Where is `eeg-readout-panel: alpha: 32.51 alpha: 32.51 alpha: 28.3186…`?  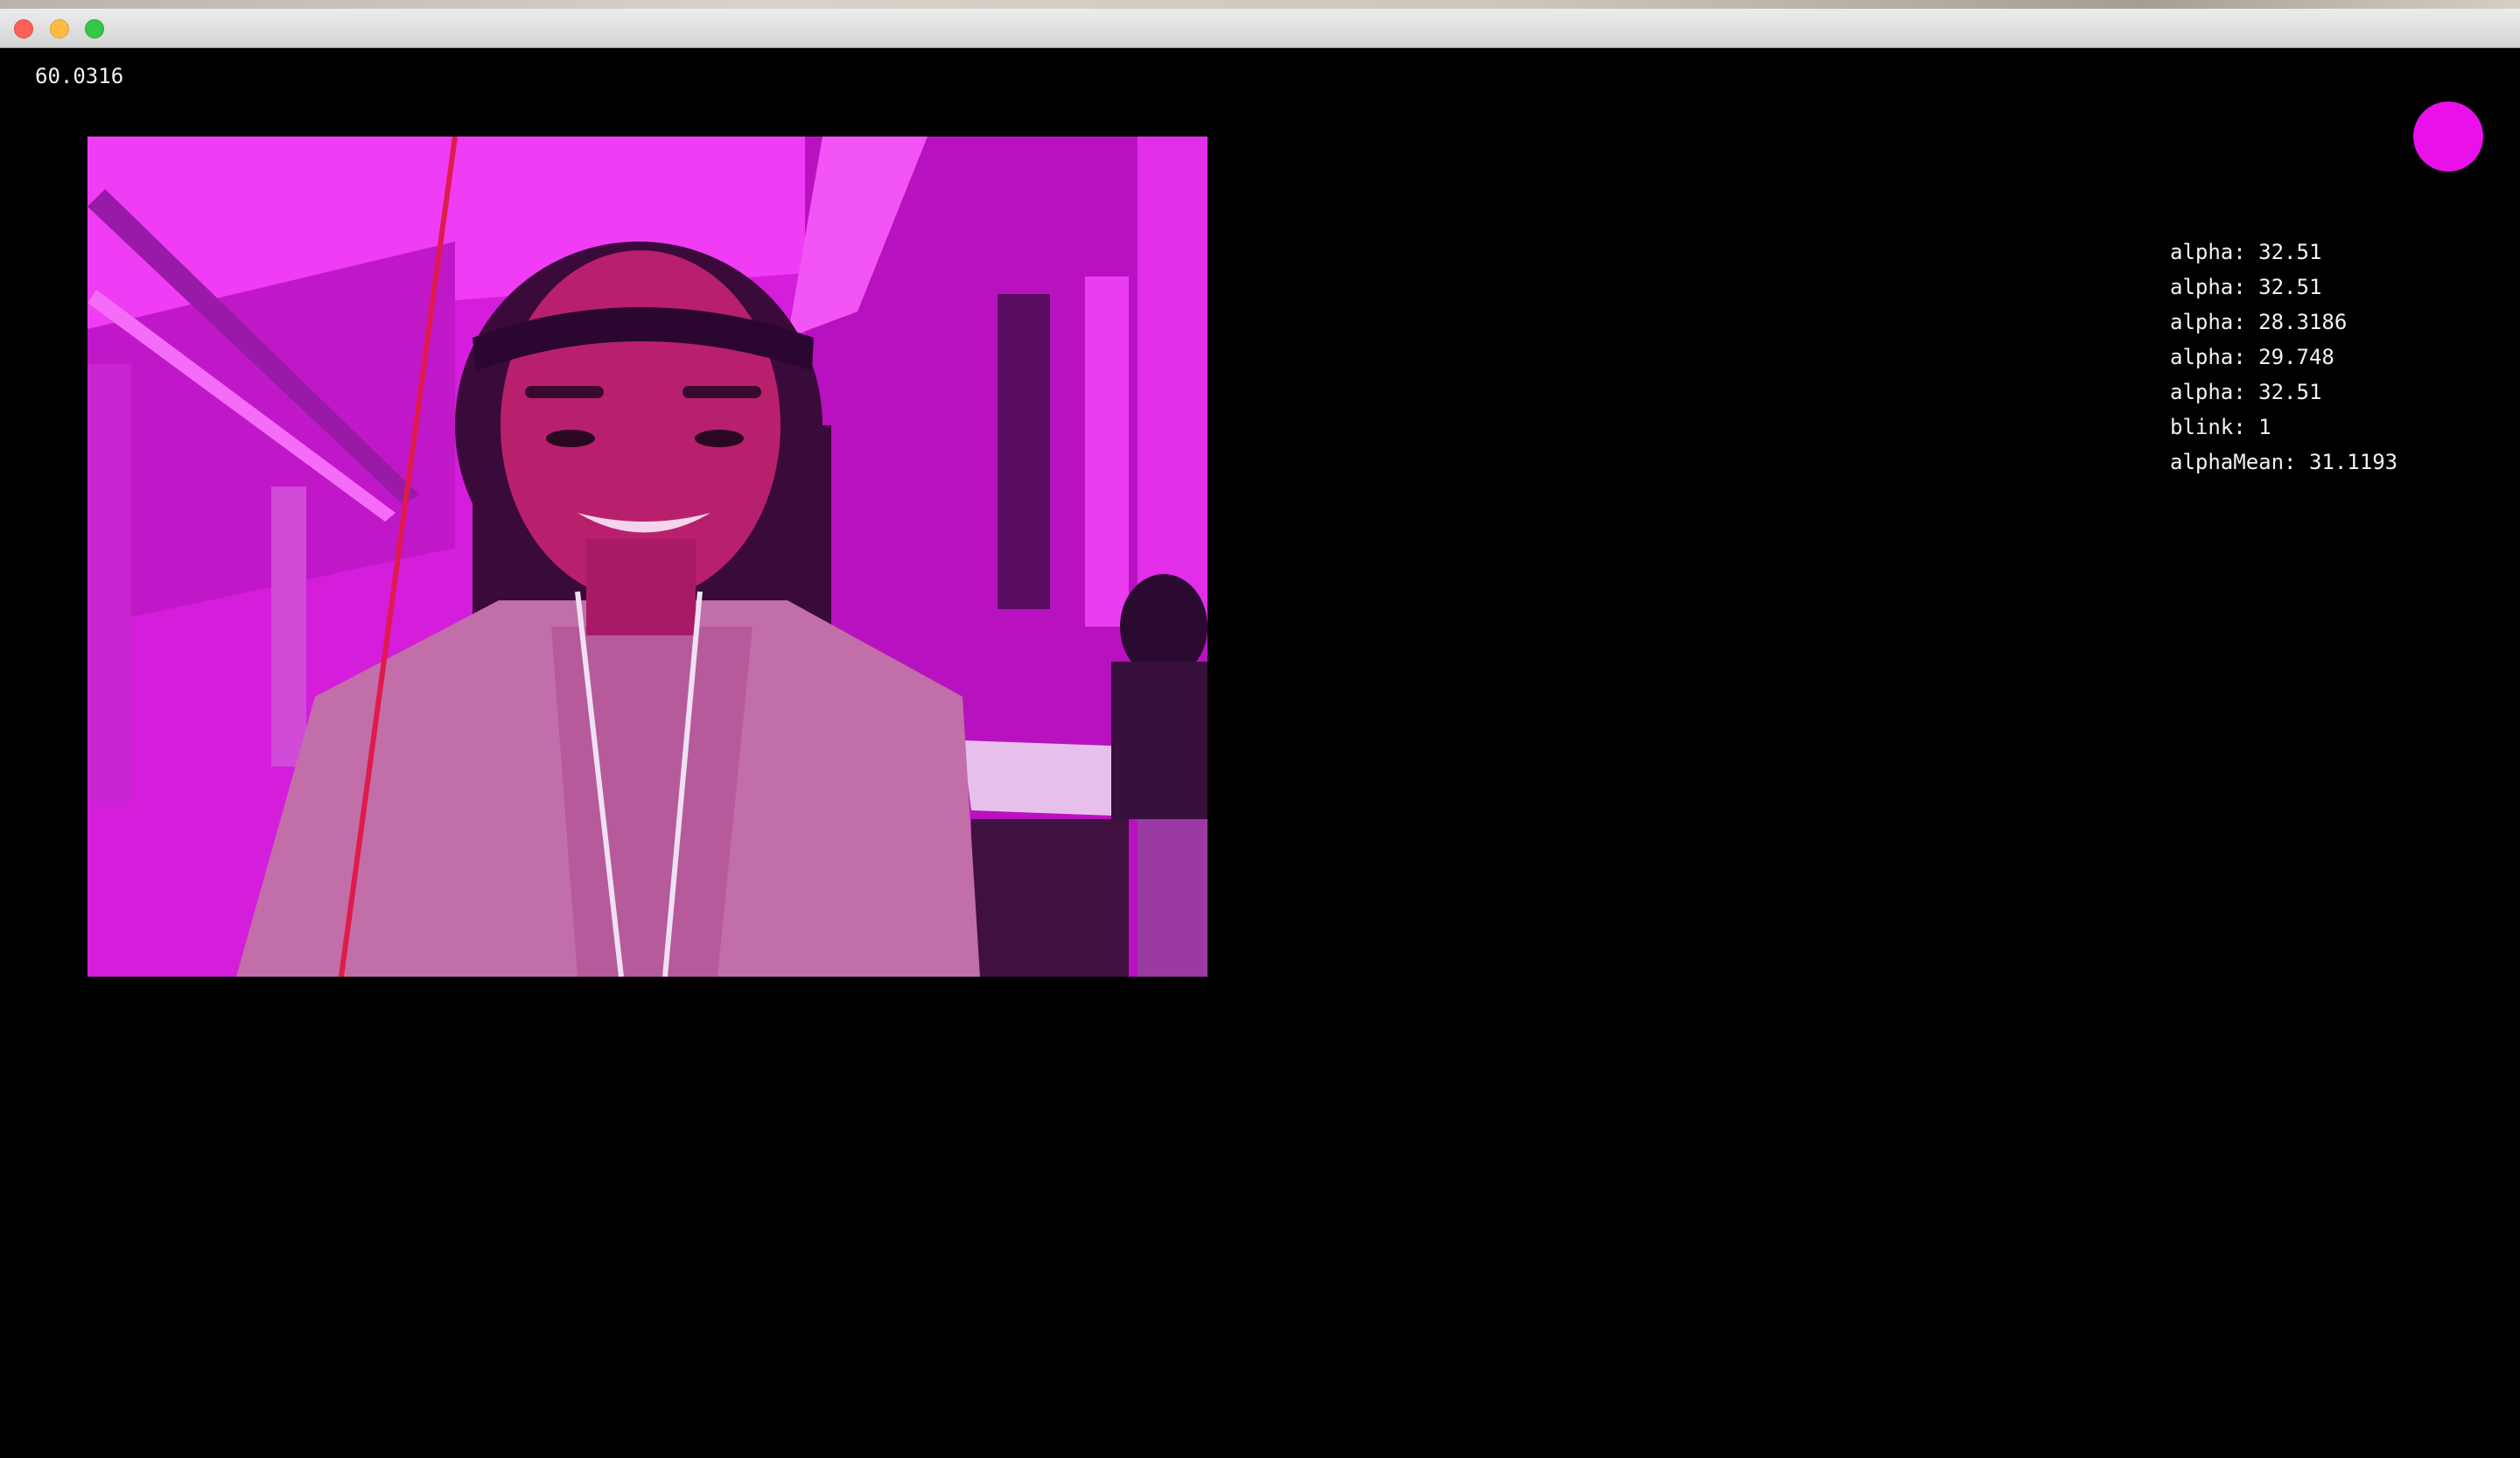
eeg-readout-panel: alpha: 32.51 alpha: 32.51 alpha: 28.3186… is located at coordinates (2327, 357).